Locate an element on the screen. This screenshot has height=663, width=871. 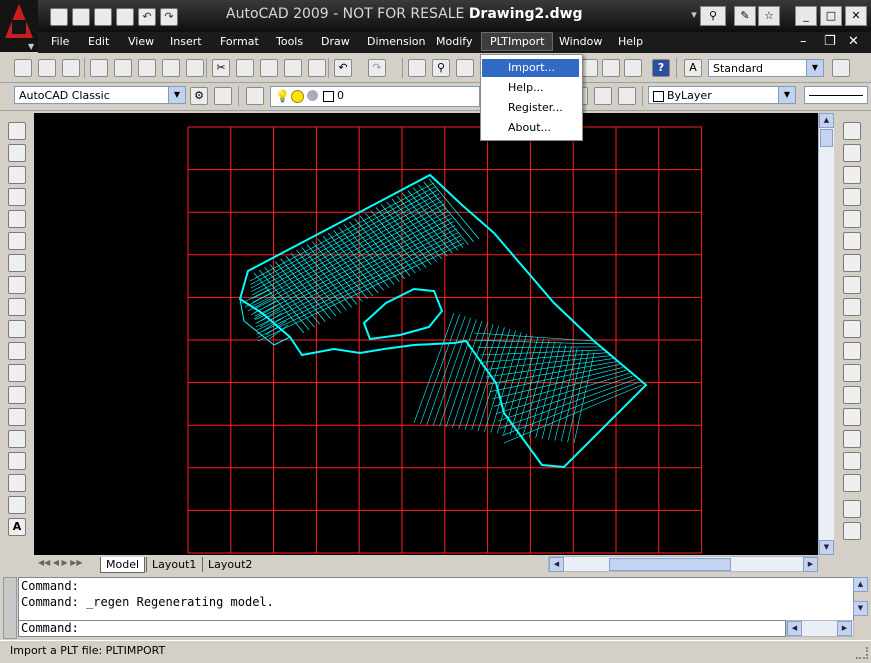
3d-dwf-icon is located at coordinates (171, 68).